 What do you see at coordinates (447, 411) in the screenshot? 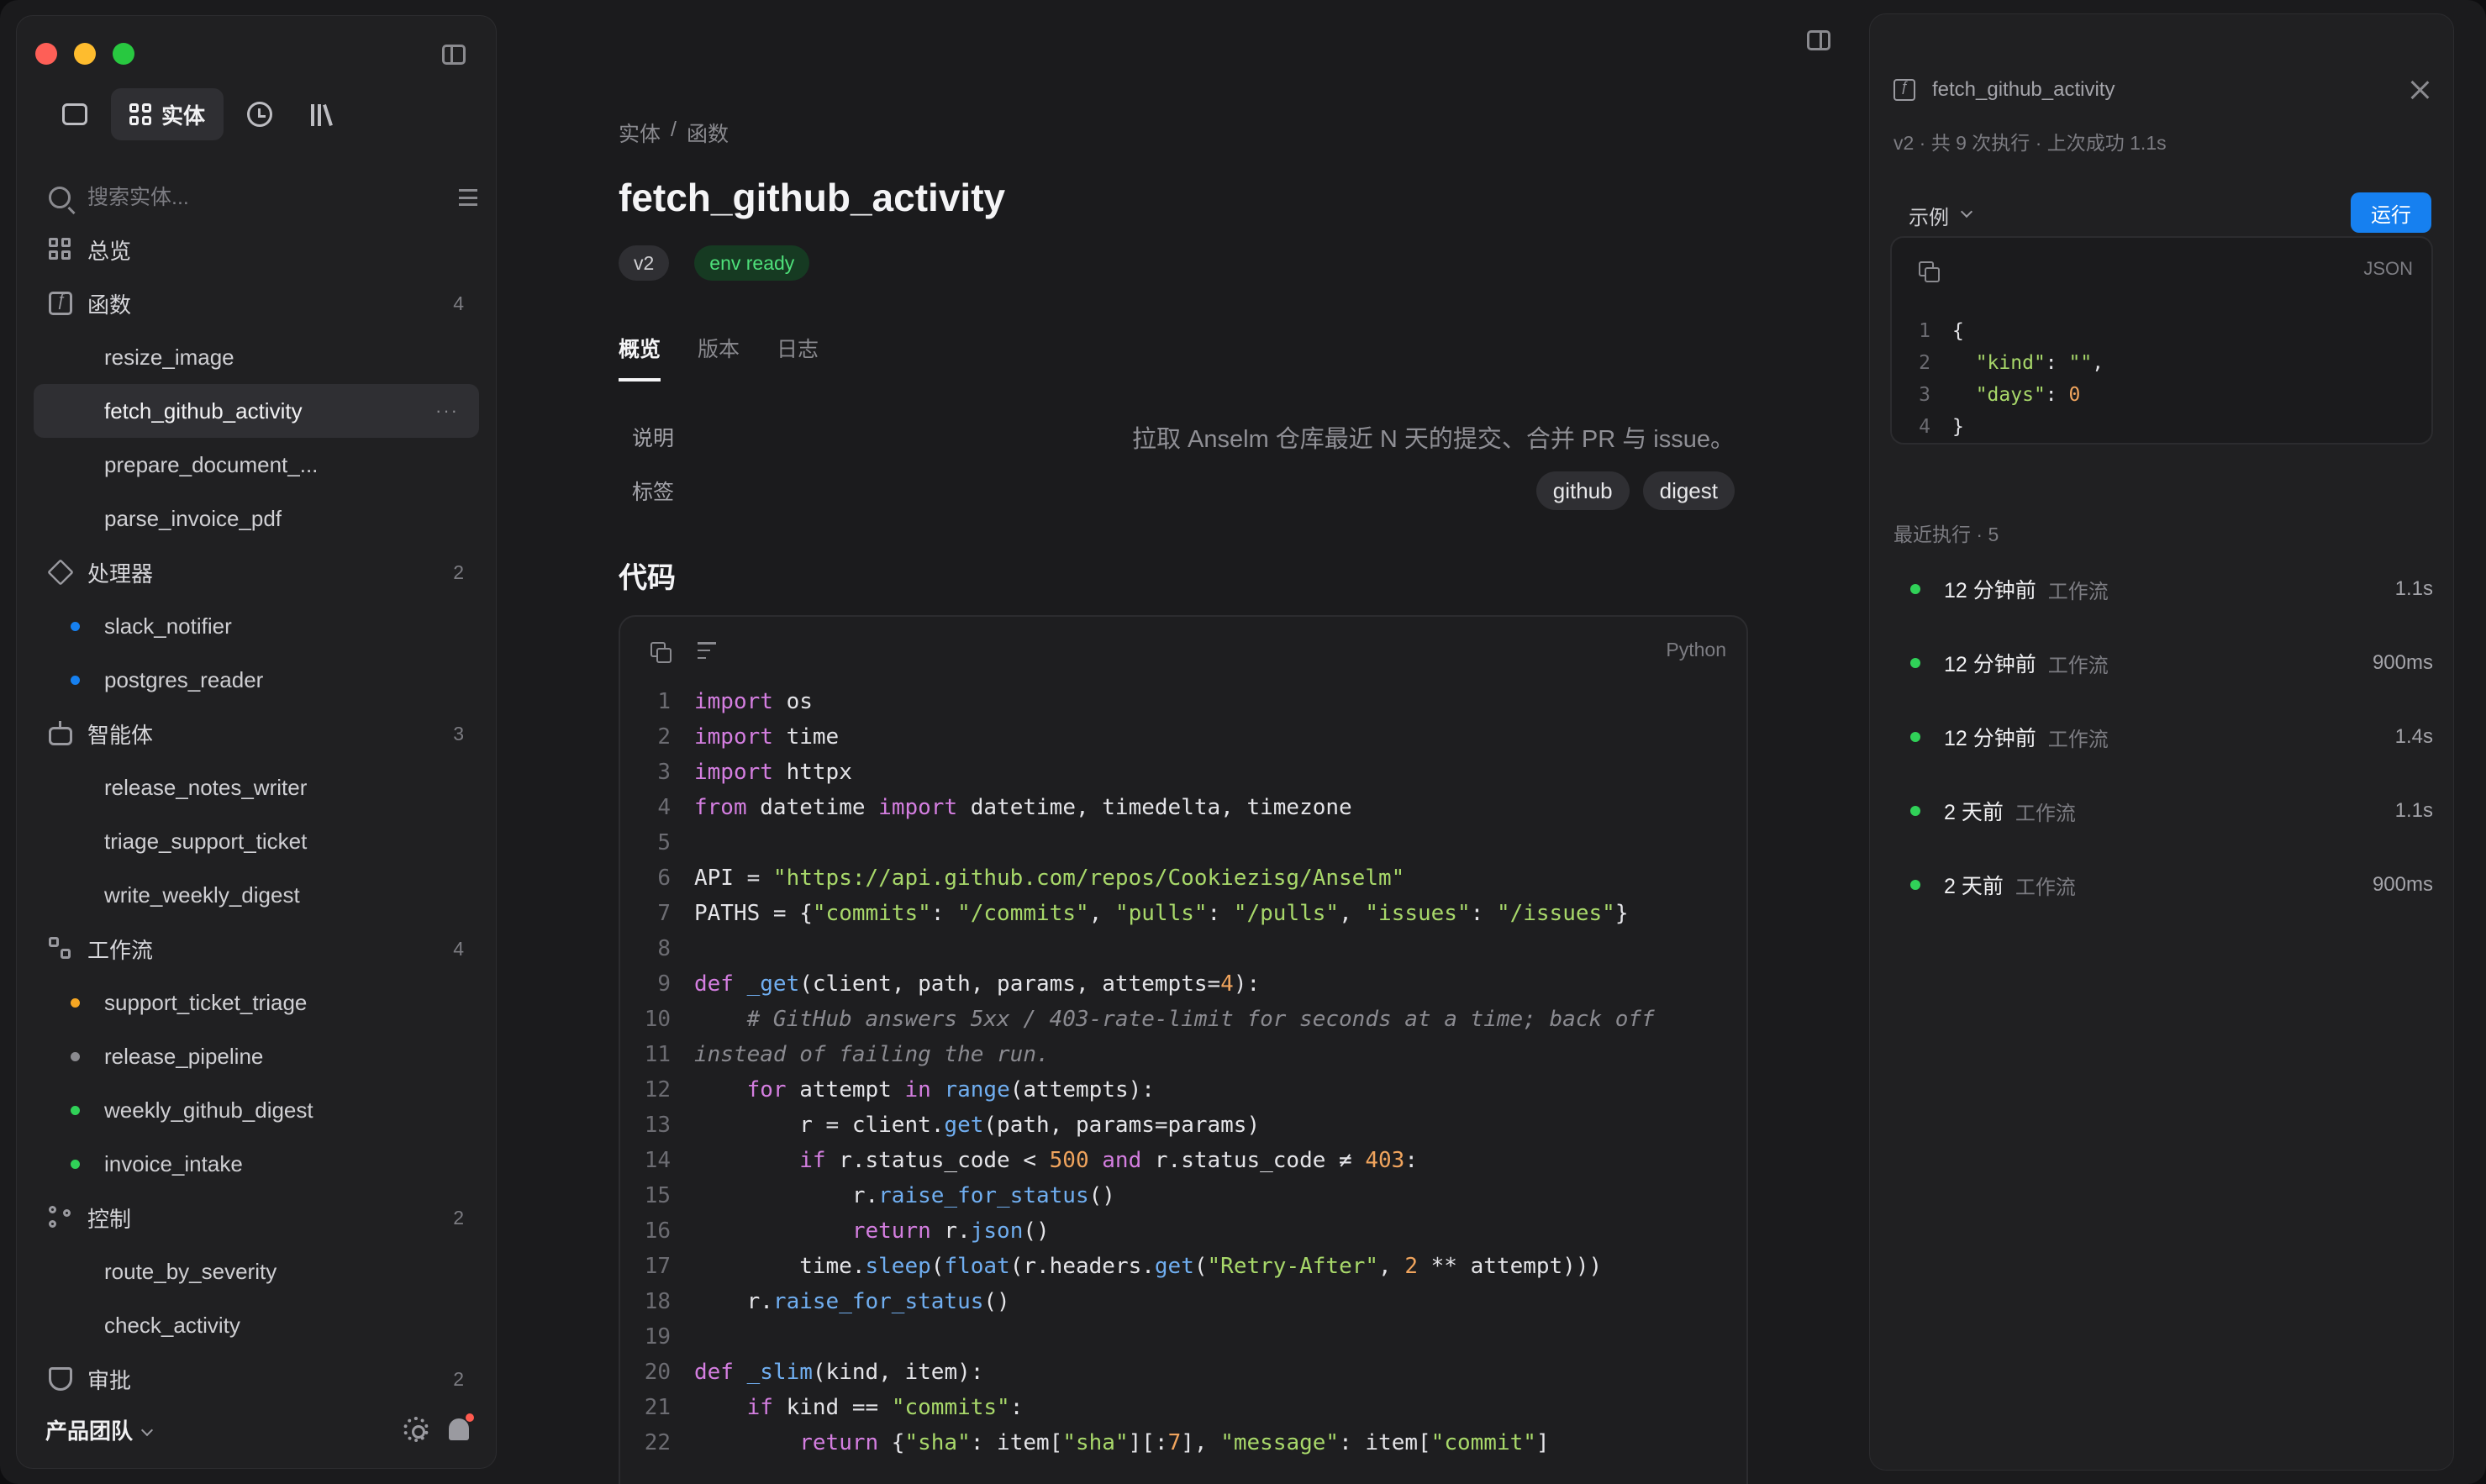
I see `more-options-icon: ···` at bounding box center [447, 411].